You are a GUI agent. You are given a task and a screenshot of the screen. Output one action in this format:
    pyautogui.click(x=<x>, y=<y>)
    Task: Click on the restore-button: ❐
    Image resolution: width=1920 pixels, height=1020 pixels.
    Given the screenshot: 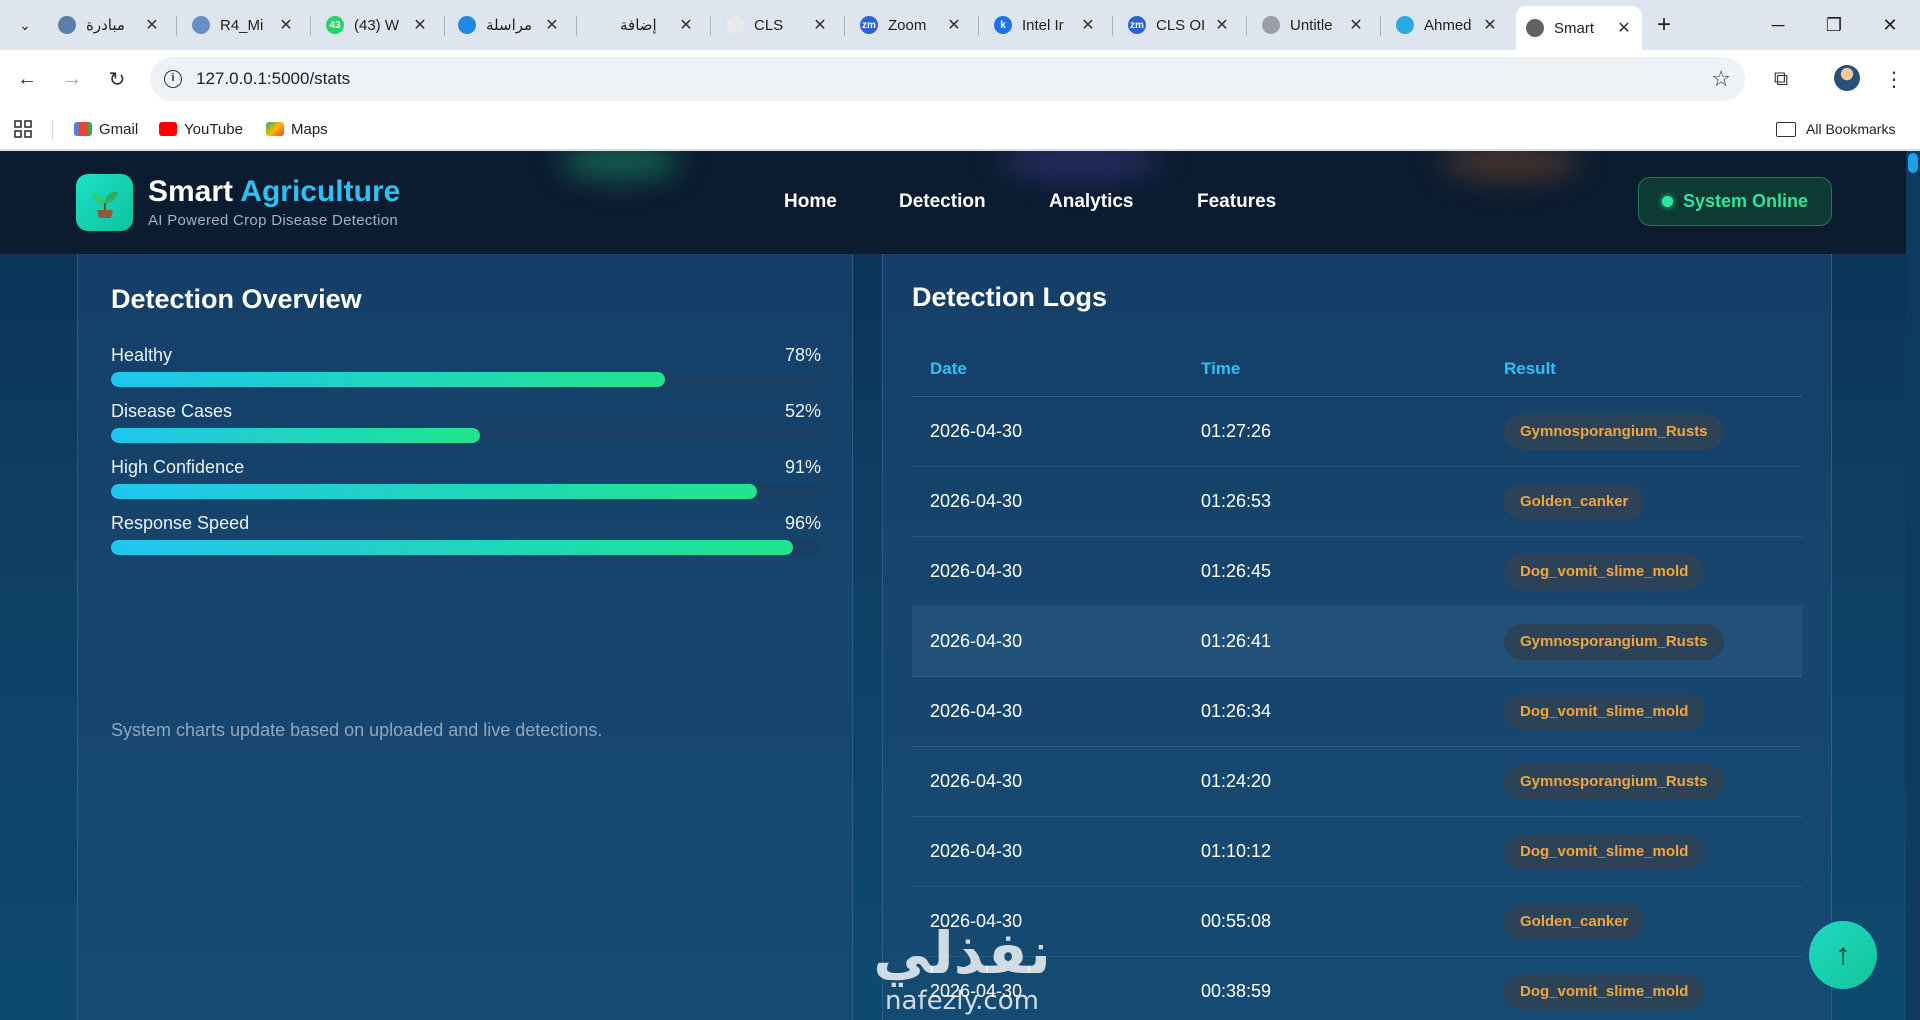 What is the action you would take?
    pyautogui.click(x=1834, y=25)
    